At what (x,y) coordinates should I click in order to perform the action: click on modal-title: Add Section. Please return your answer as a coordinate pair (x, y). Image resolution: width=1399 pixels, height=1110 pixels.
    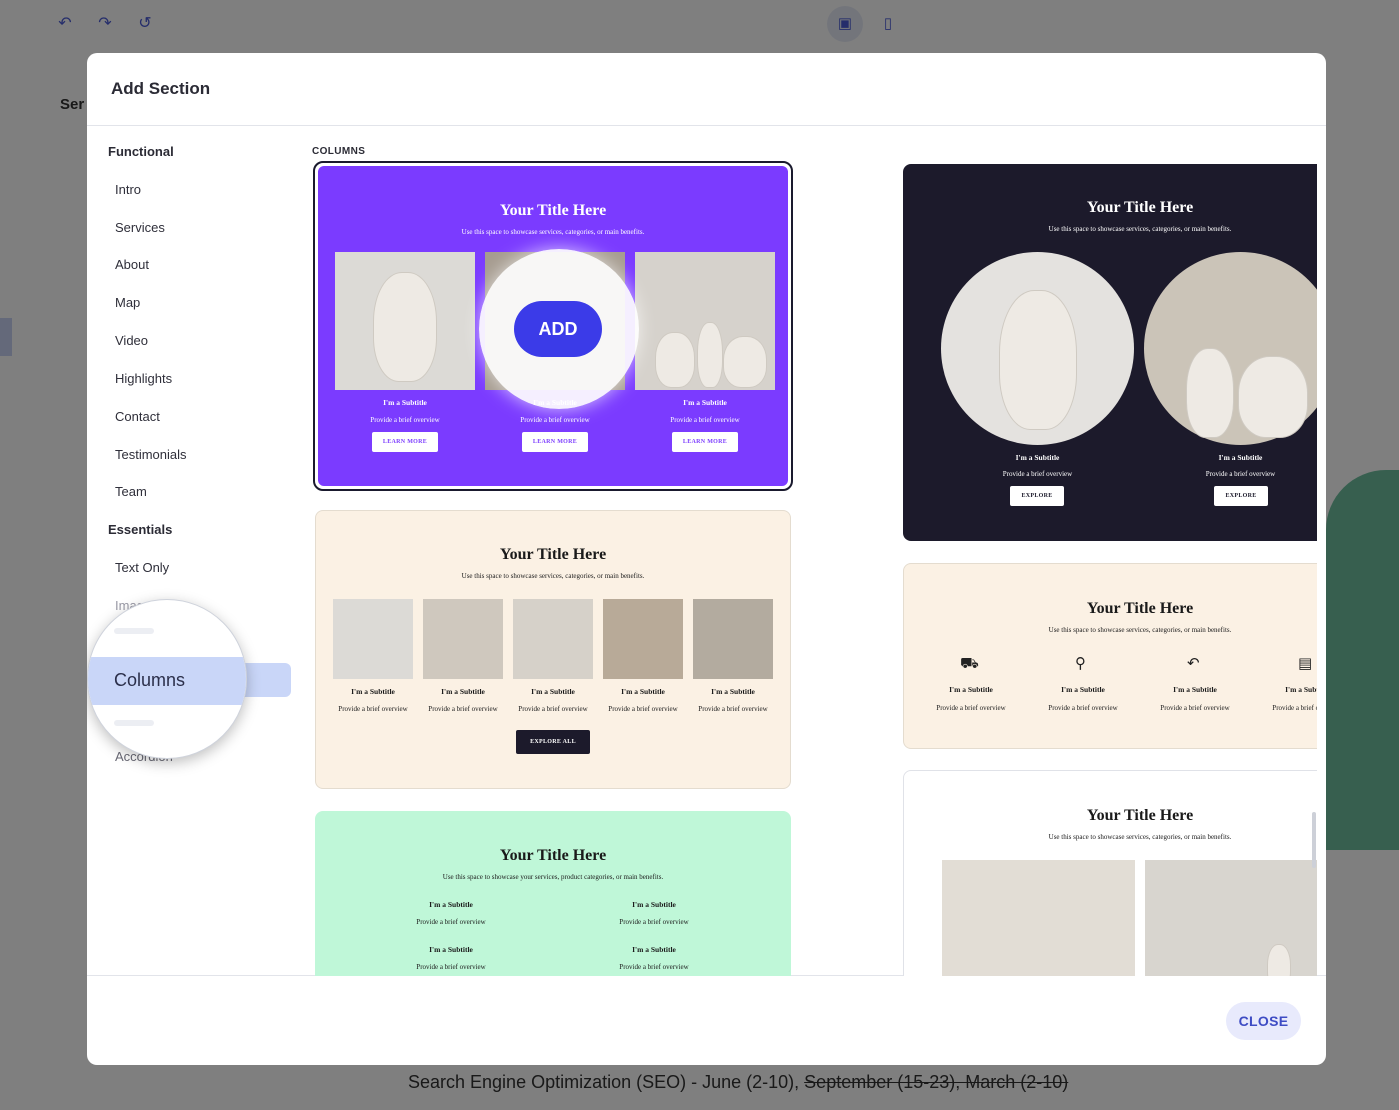
    Looking at the image, I should click on (161, 88).